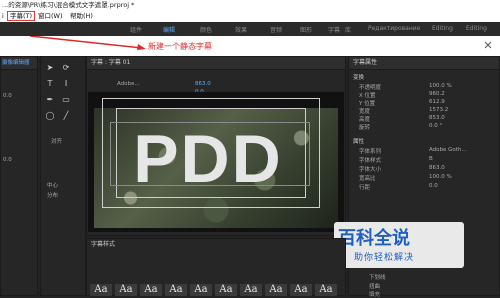  What do you see at coordinates (437, 118) in the screenshot?
I see `prop-value: 853.0` at bounding box center [437, 118].